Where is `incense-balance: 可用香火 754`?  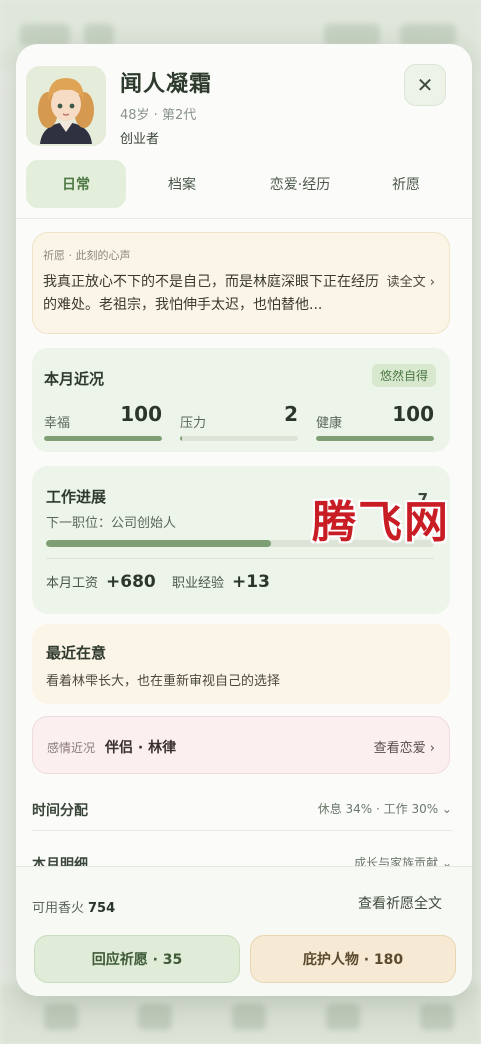
incense-balance: 可用香火 754 is located at coordinates (73, 906).